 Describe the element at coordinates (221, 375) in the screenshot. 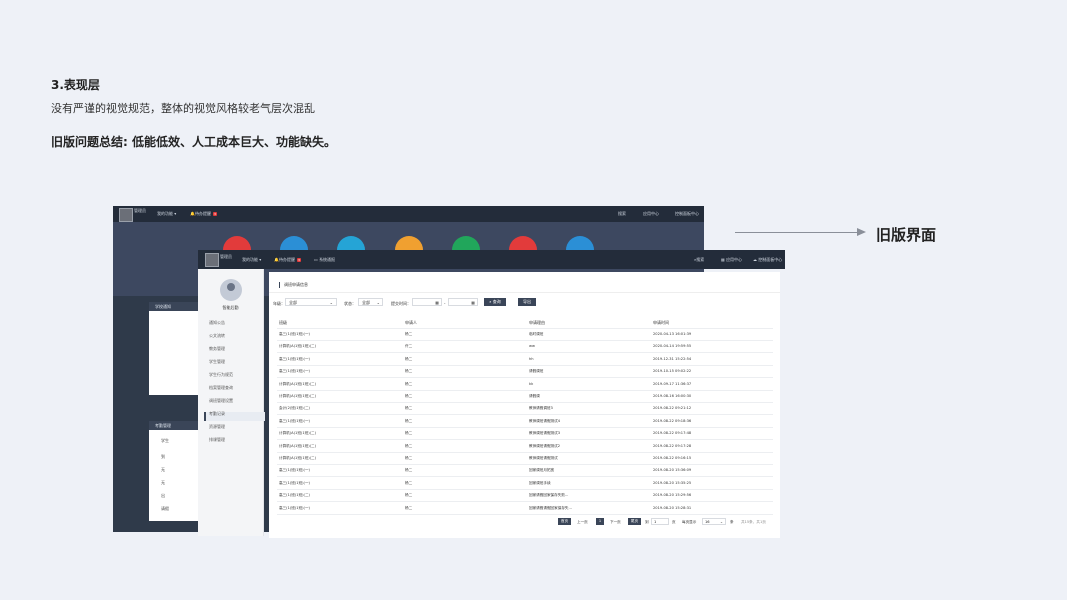

I see `sidebar-item: 学生行为规范` at that location.